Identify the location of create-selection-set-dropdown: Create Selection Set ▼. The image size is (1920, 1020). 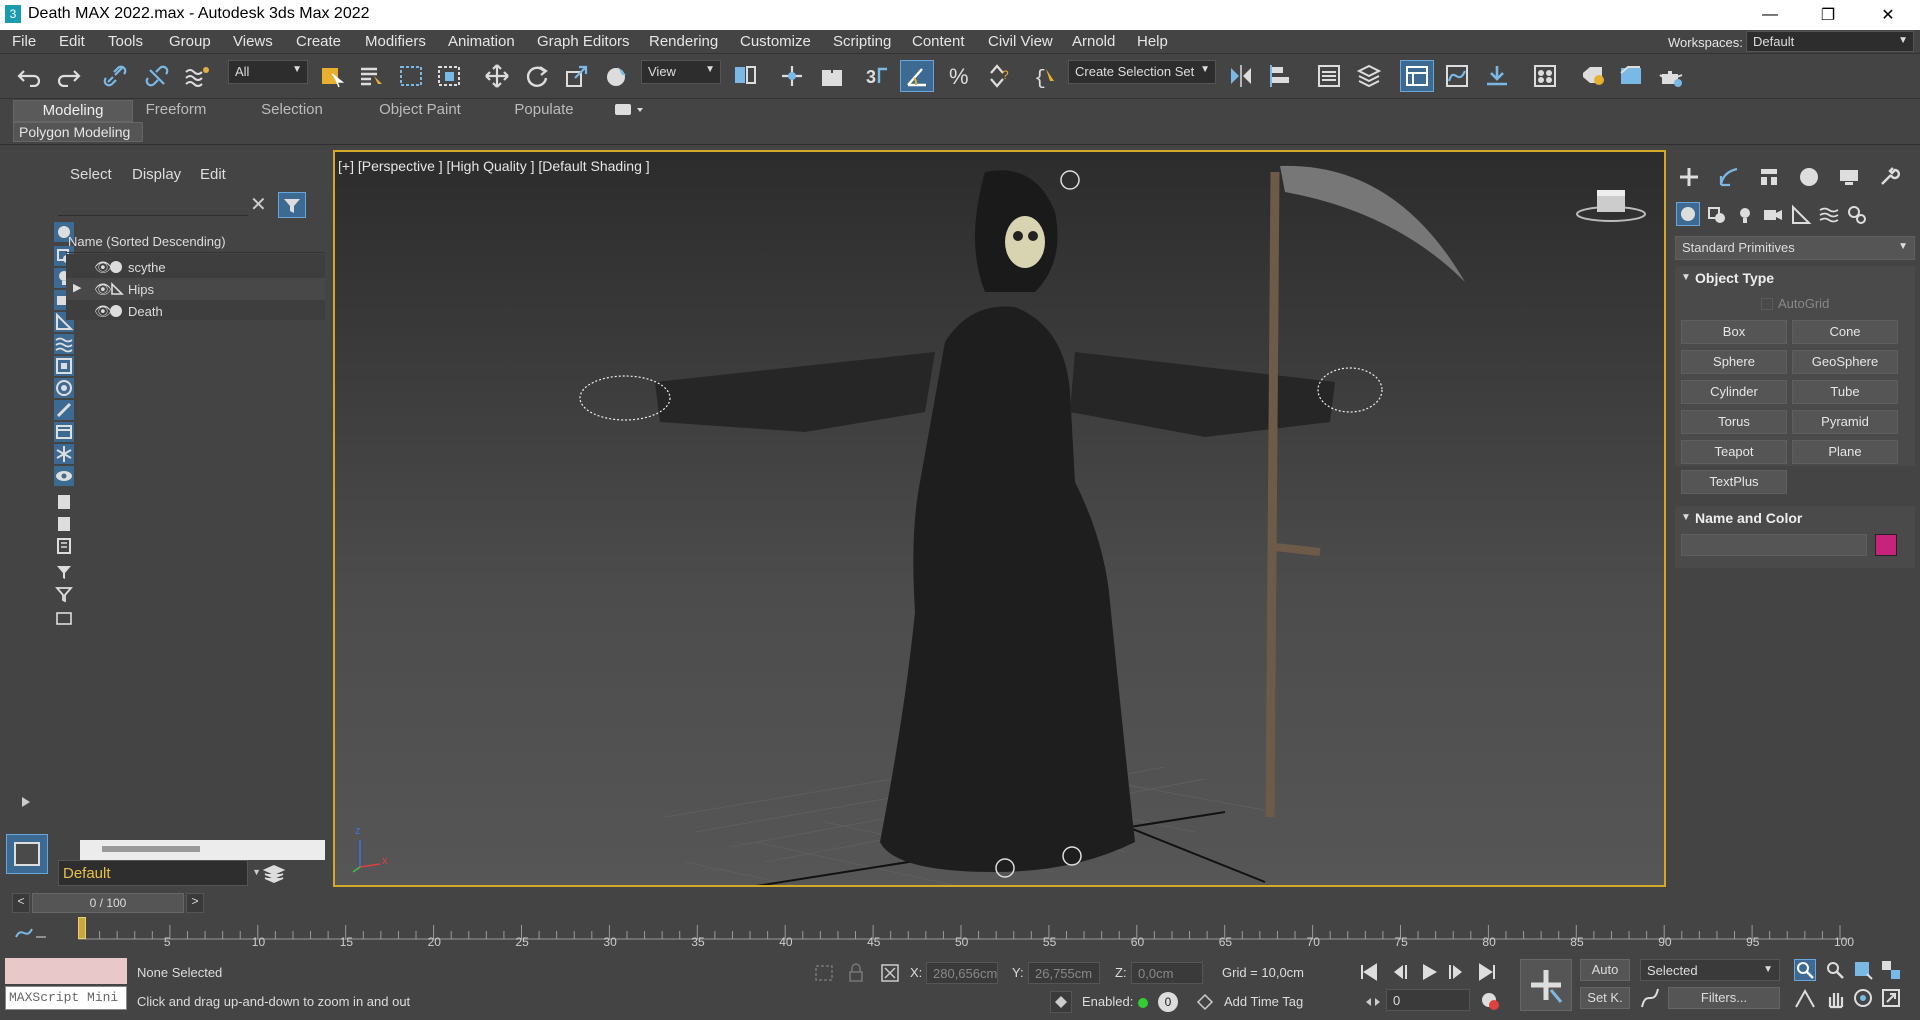
(1142, 72).